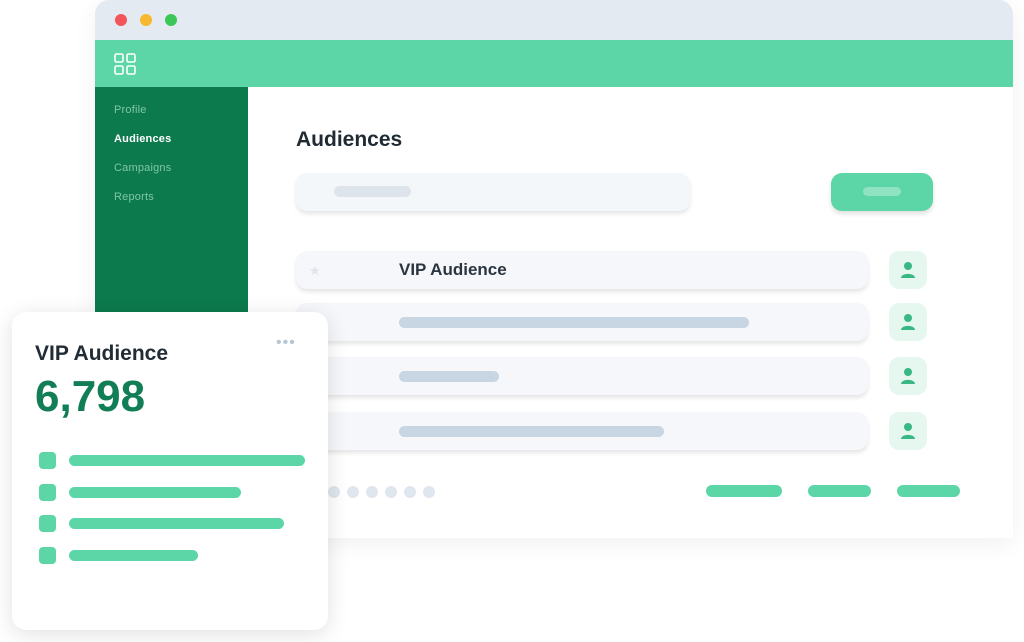 The width and height of the screenshot is (1024, 642). I want to click on card-title: VIP Audience, so click(102, 353).